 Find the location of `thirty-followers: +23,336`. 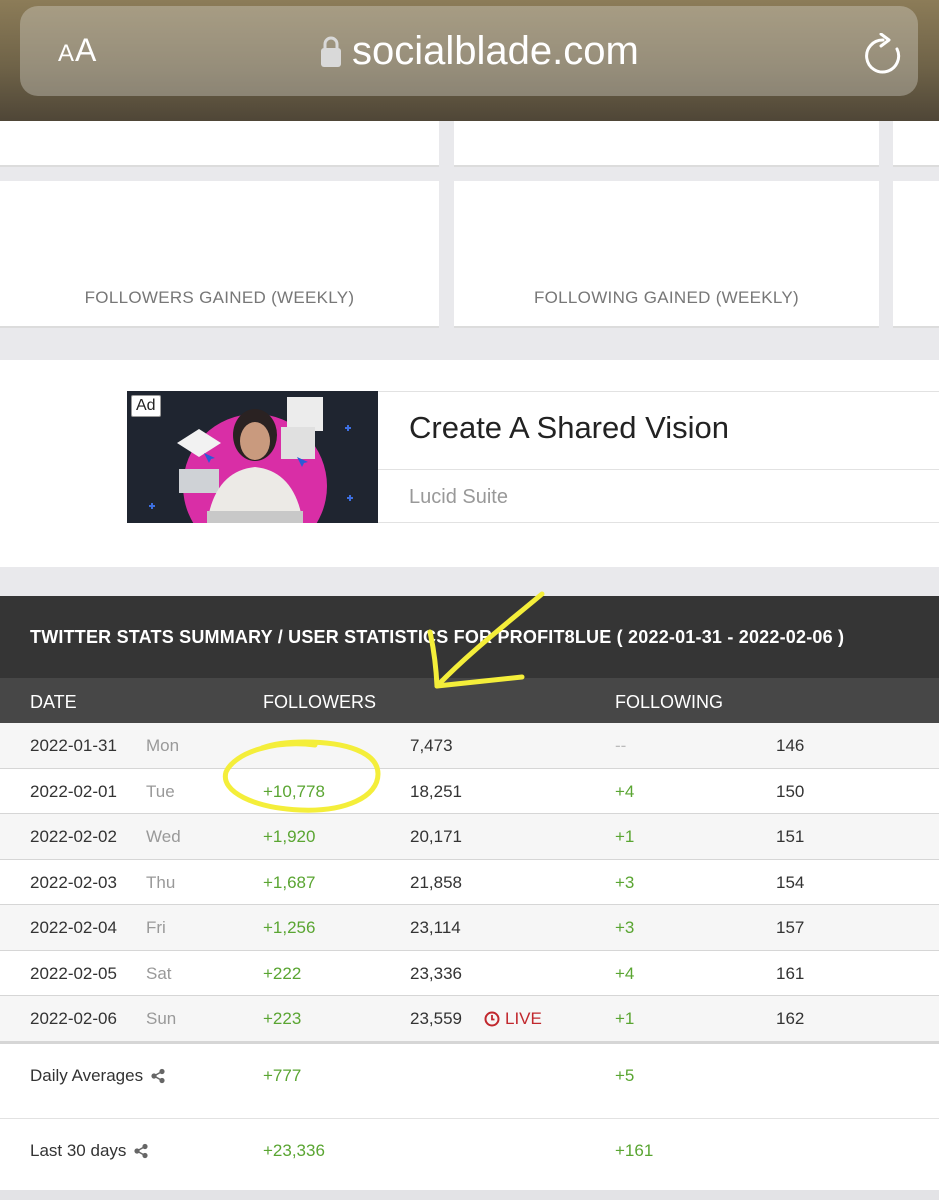

thirty-followers: +23,336 is located at coordinates (294, 1150).